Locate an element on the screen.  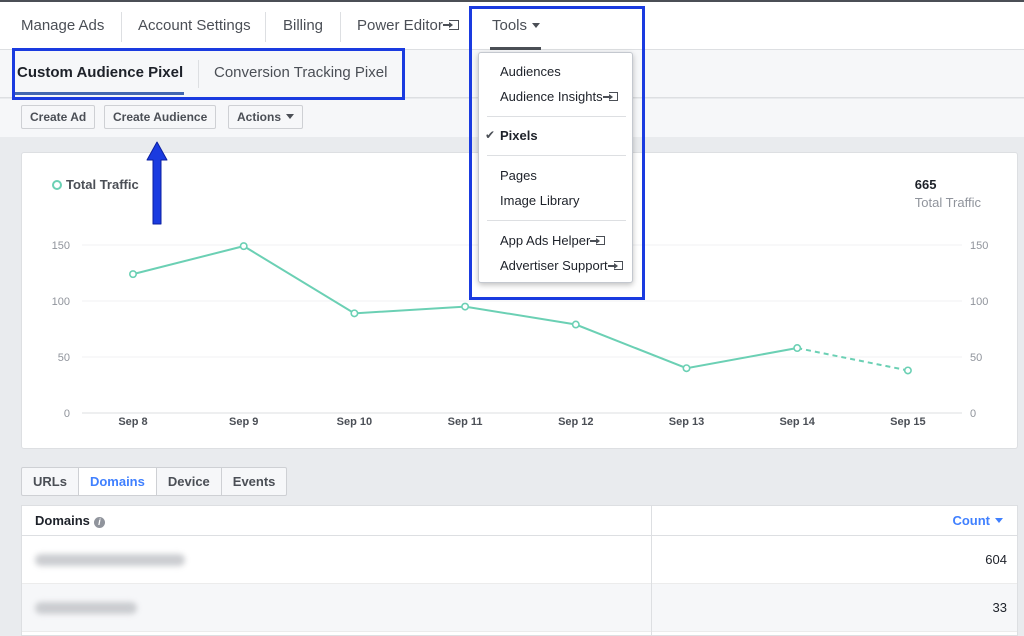
nav-manage-ads: Manage Ads is located at coordinates (62, 26).